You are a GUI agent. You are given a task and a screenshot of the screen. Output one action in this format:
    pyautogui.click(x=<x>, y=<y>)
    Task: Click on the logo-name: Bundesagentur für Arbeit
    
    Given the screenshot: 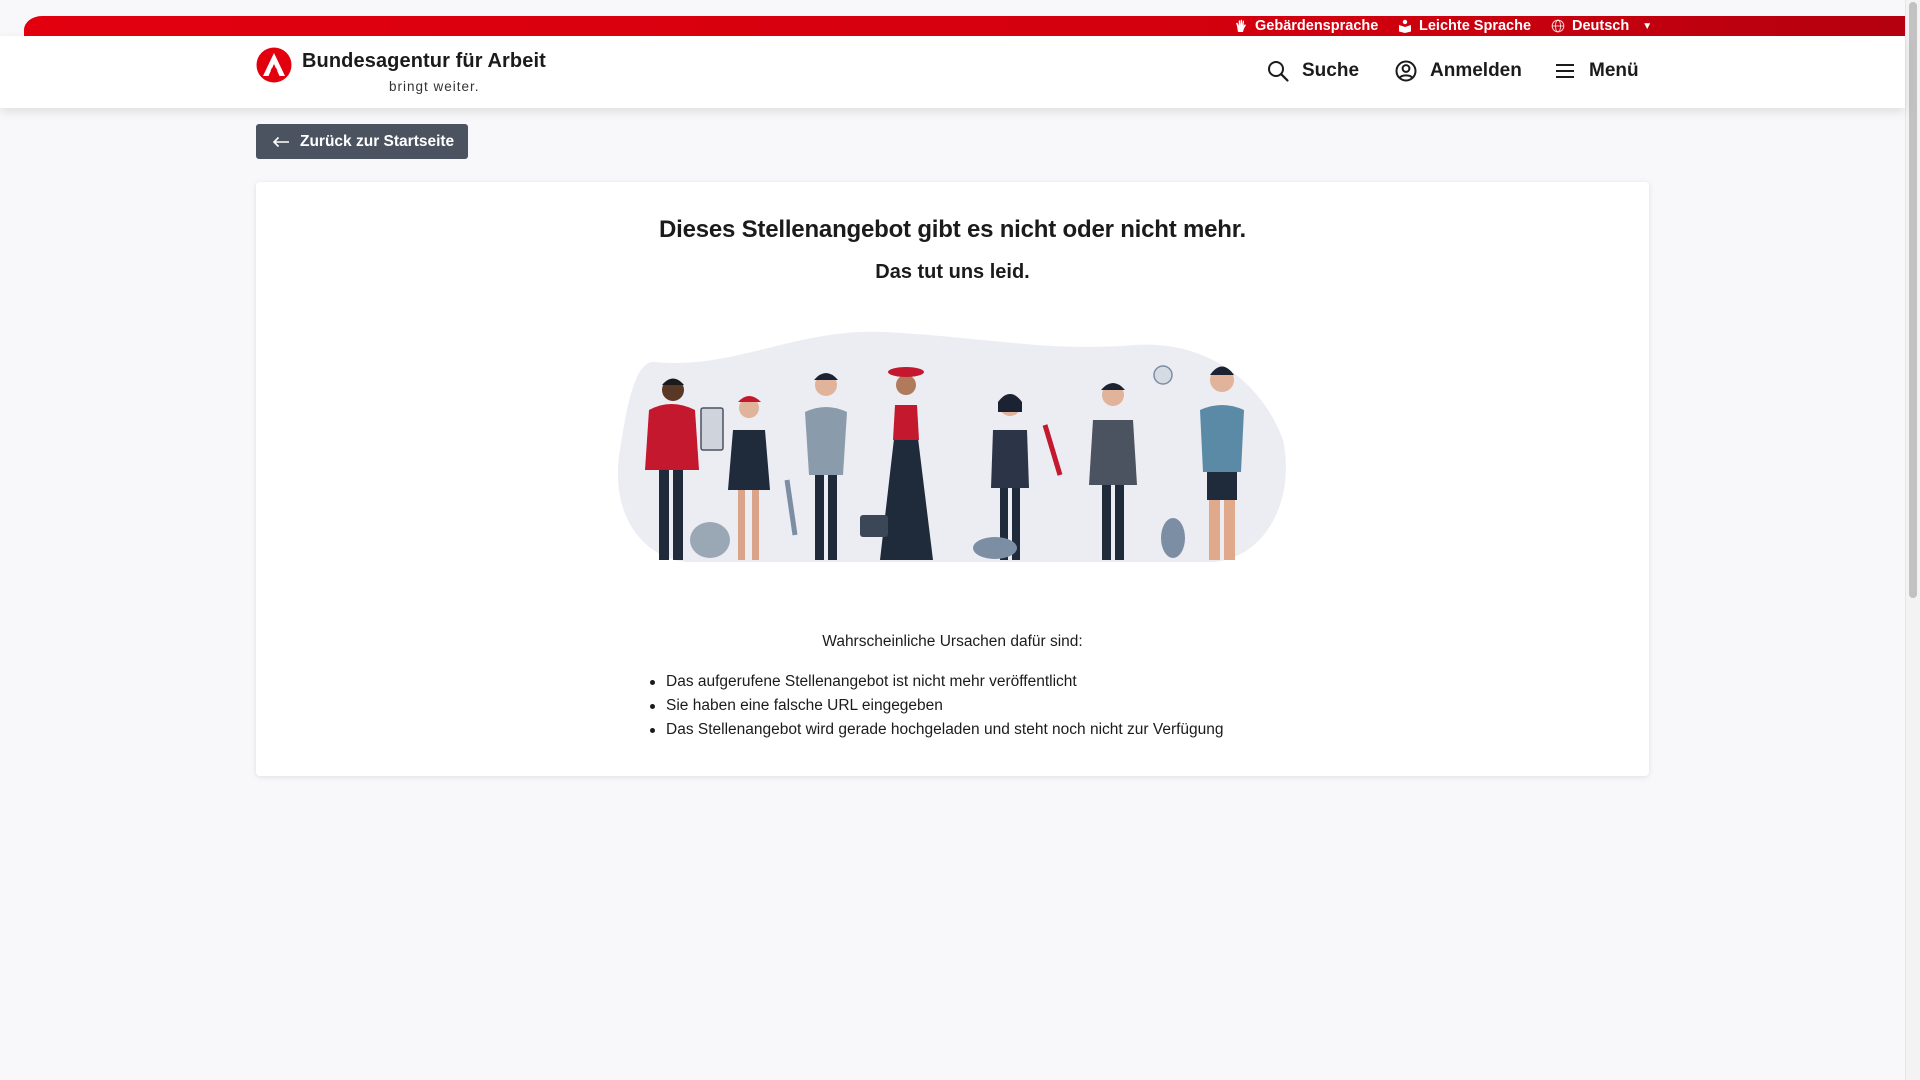 What is the action you would take?
    pyautogui.click(x=424, y=61)
    